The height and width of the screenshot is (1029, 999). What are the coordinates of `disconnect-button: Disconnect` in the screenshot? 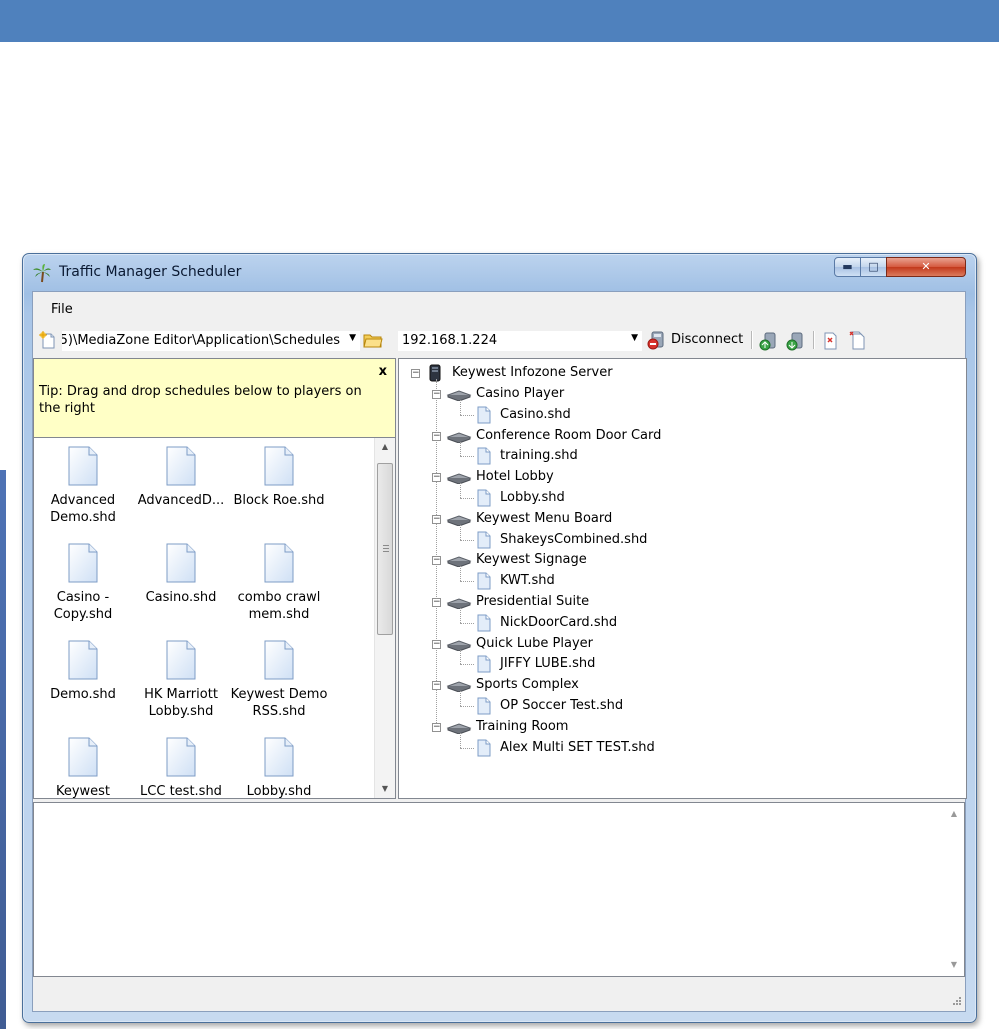 It's located at (697, 341).